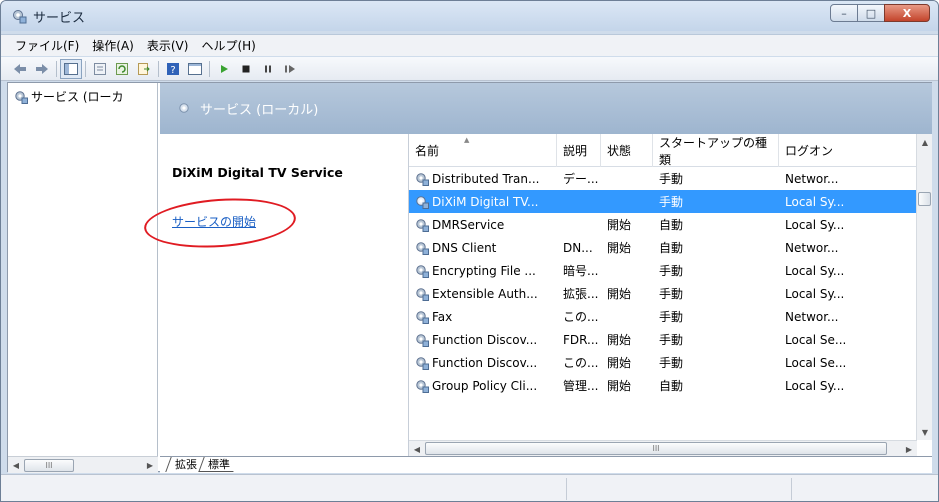 The image size is (939, 502). I want to click on vertical-scroll-thumb, so click(924, 199).